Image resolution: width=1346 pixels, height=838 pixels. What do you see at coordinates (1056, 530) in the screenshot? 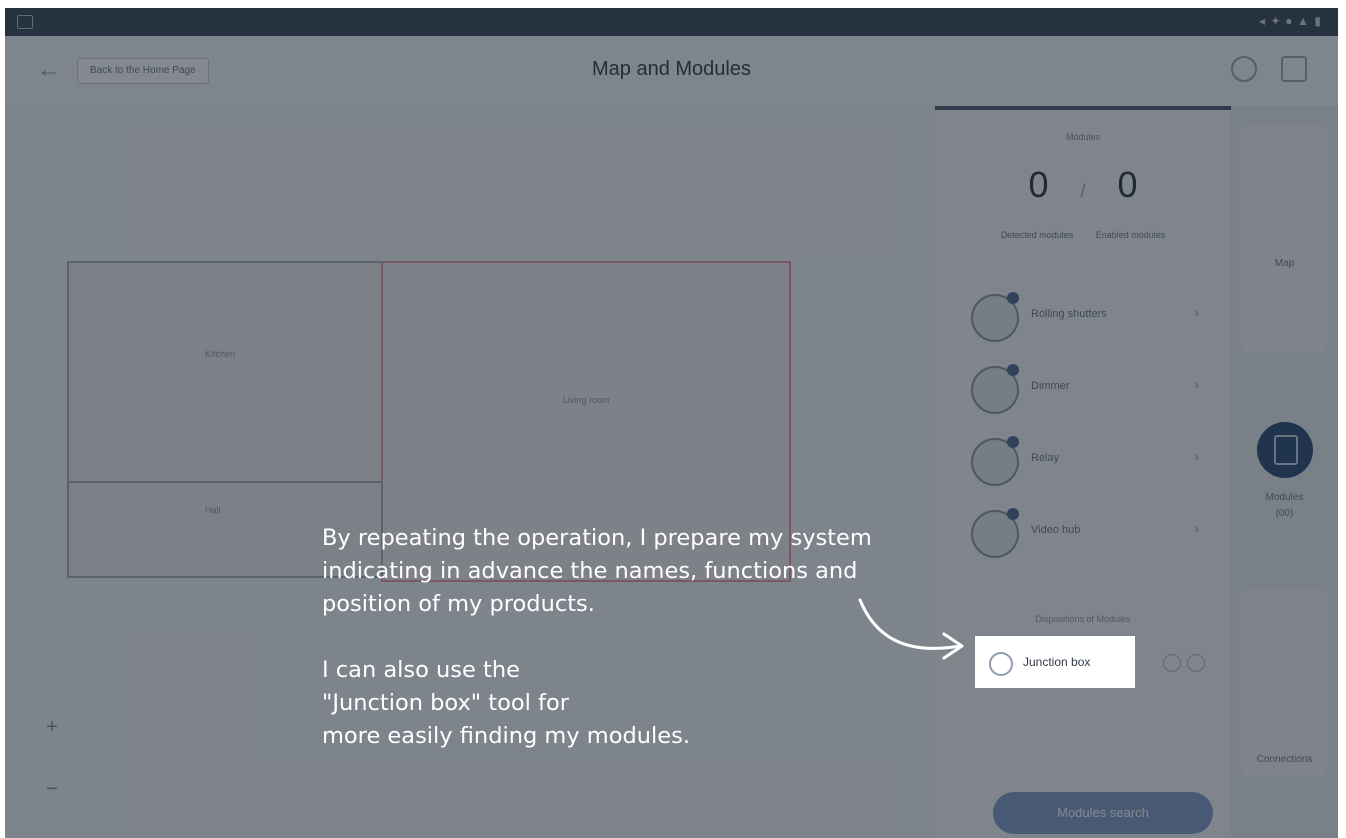
I see `module-label: Video hub` at bounding box center [1056, 530].